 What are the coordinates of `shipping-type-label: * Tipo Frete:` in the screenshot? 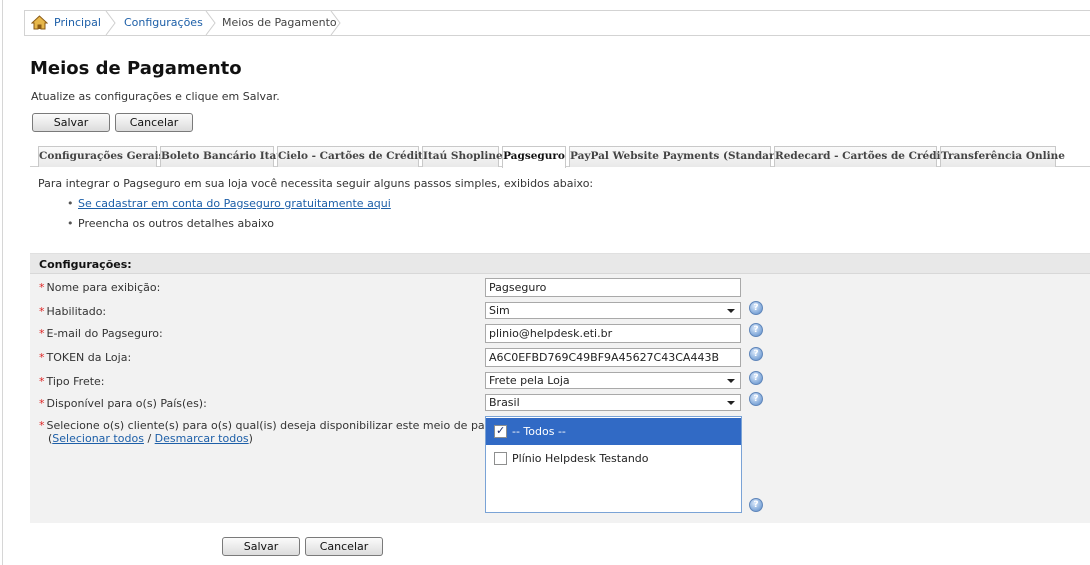 It's located at (72, 381).